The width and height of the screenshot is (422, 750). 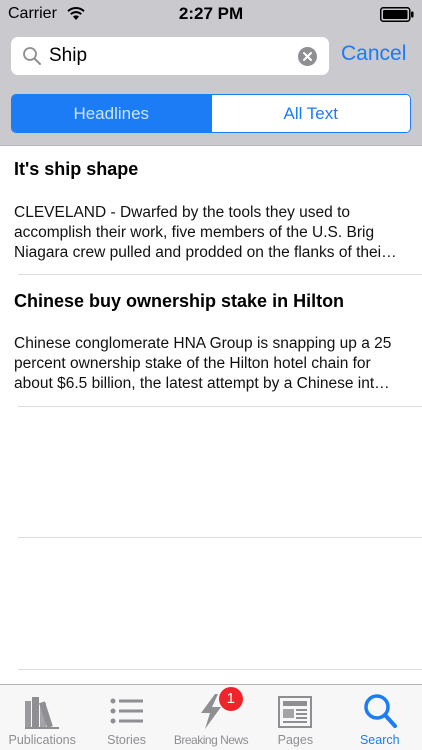 I want to click on tab-stories: Stories, so click(x=126, y=717).